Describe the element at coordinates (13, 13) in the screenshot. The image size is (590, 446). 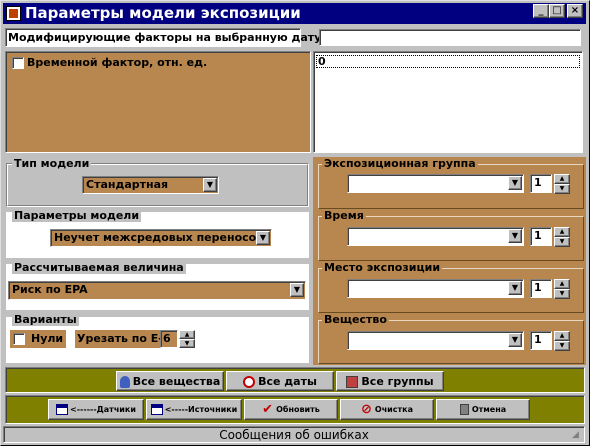
I see `app-icon` at that location.